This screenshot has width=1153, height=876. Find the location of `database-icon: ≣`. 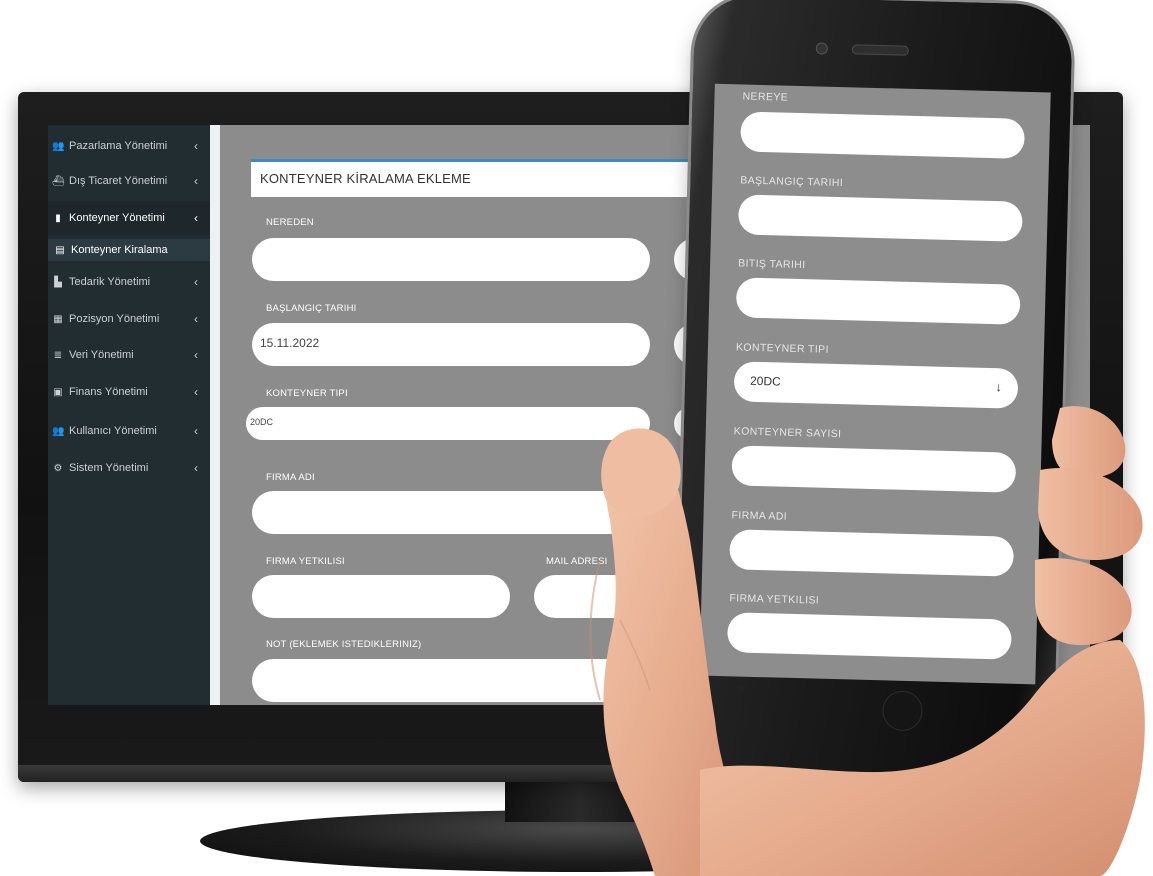

database-icon: ≣ is located at coordinates (58, 355).